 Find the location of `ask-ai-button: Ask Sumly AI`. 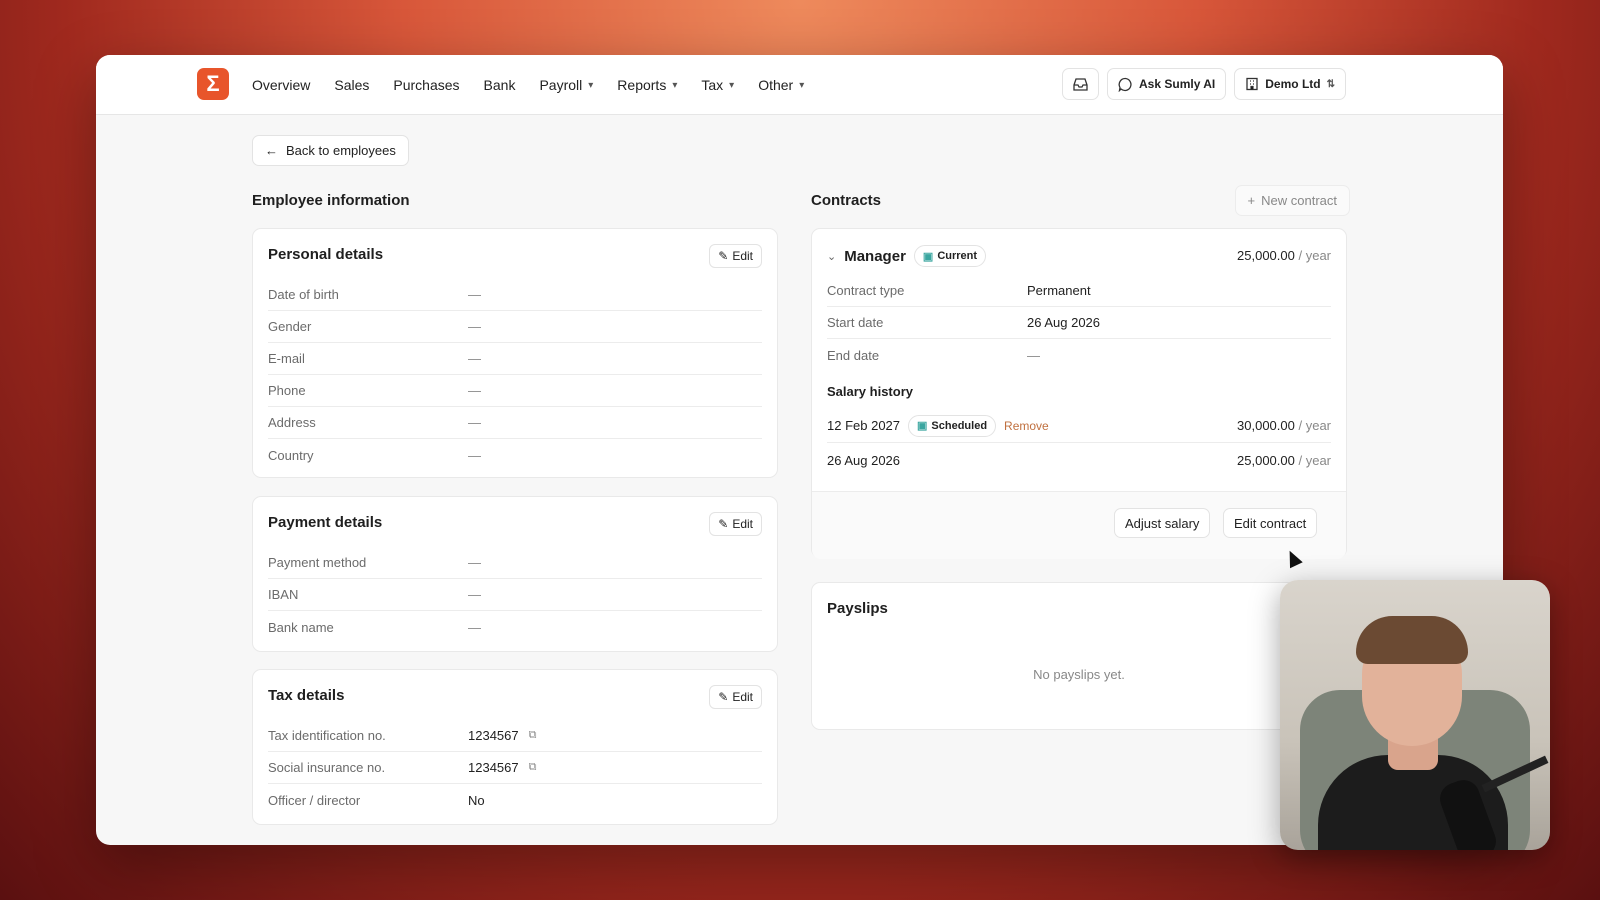

ask-ai-button: Ask Sumly AI is located at coordinates (1167, 84).